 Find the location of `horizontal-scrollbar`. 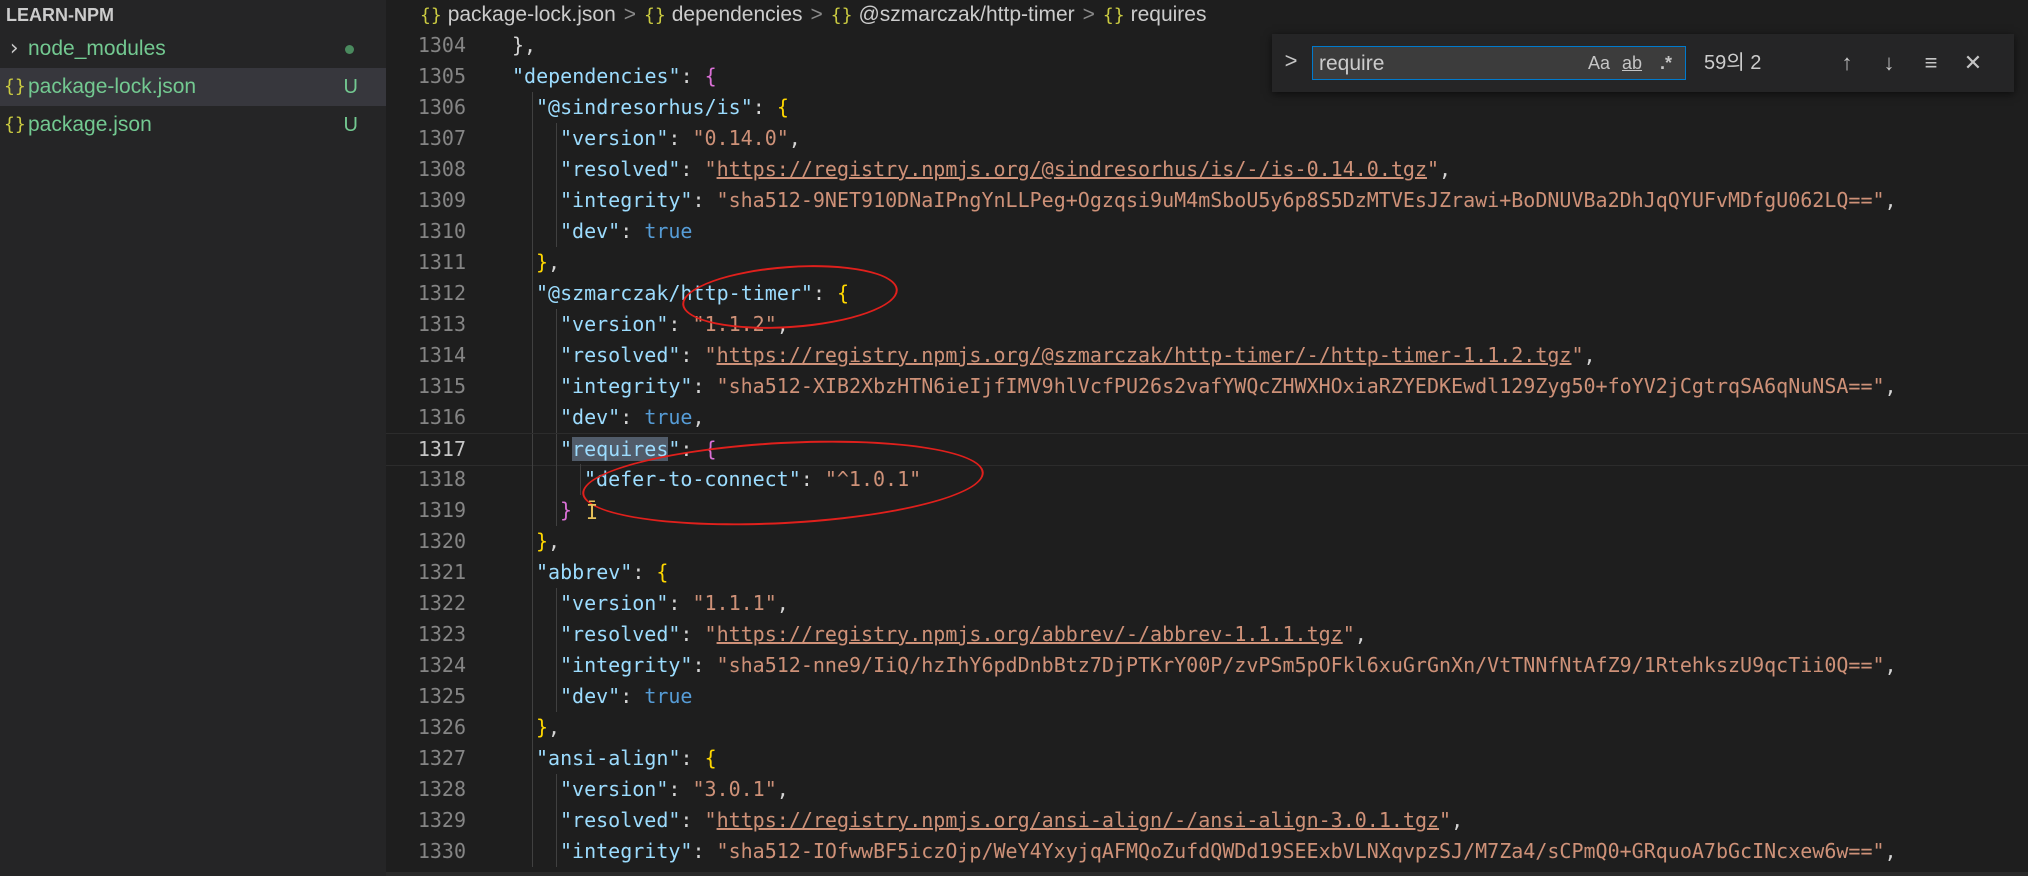

horizontal-scrollbar is located at coordinates (1207, 874).